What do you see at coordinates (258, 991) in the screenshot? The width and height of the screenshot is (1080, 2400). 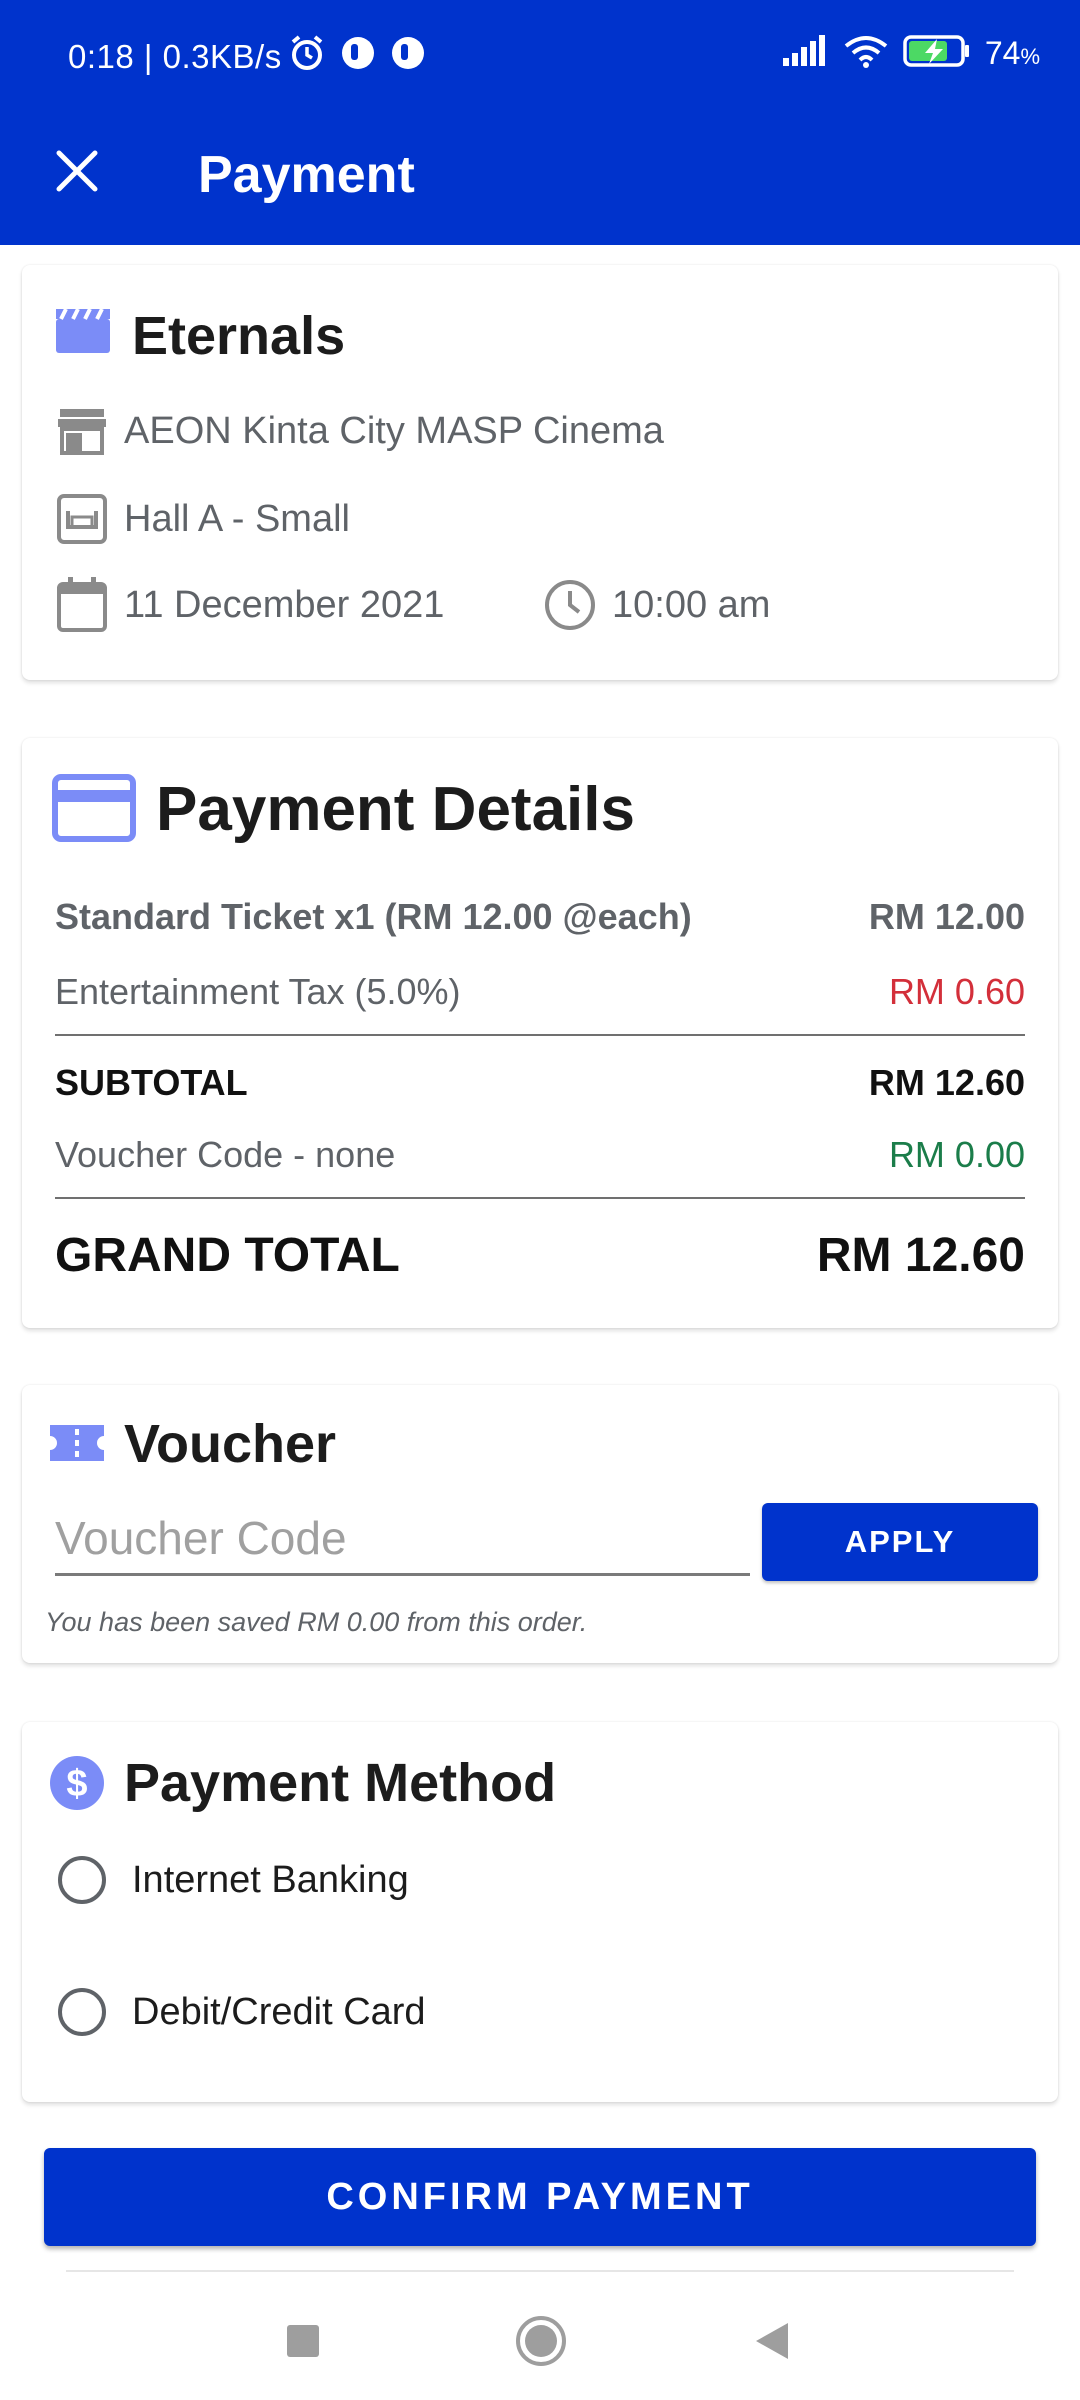 I see `tax-label: Entertainment Tax (5.0%)` at bounding box center [258, 991].